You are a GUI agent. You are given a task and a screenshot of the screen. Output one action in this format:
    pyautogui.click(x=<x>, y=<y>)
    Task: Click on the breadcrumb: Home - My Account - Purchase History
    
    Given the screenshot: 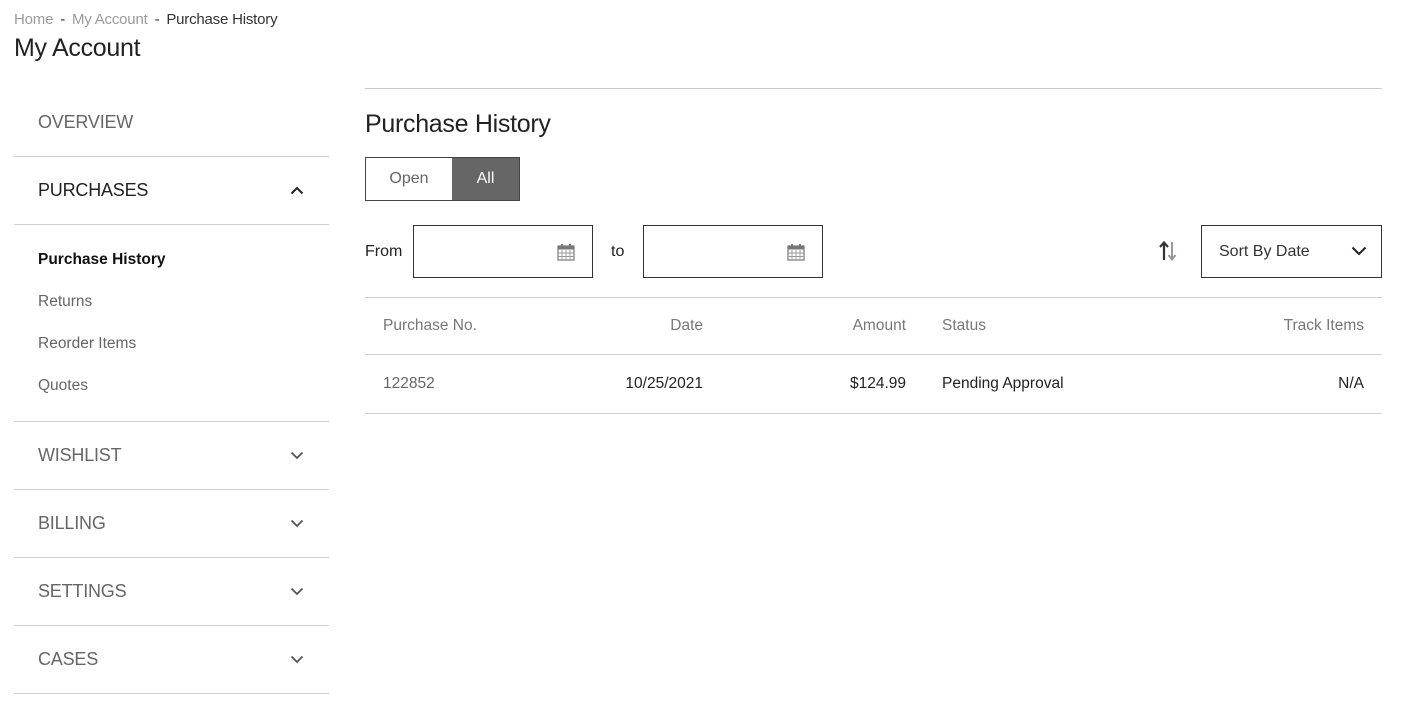 What is the action you would take?
    pyautogui.click(x=146, y=19)
    